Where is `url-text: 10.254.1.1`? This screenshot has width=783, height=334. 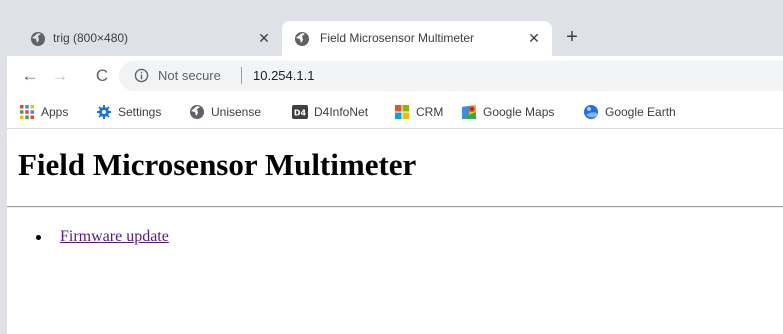
url-text: 10.254.1.1 is located at coordinates (283, 75).